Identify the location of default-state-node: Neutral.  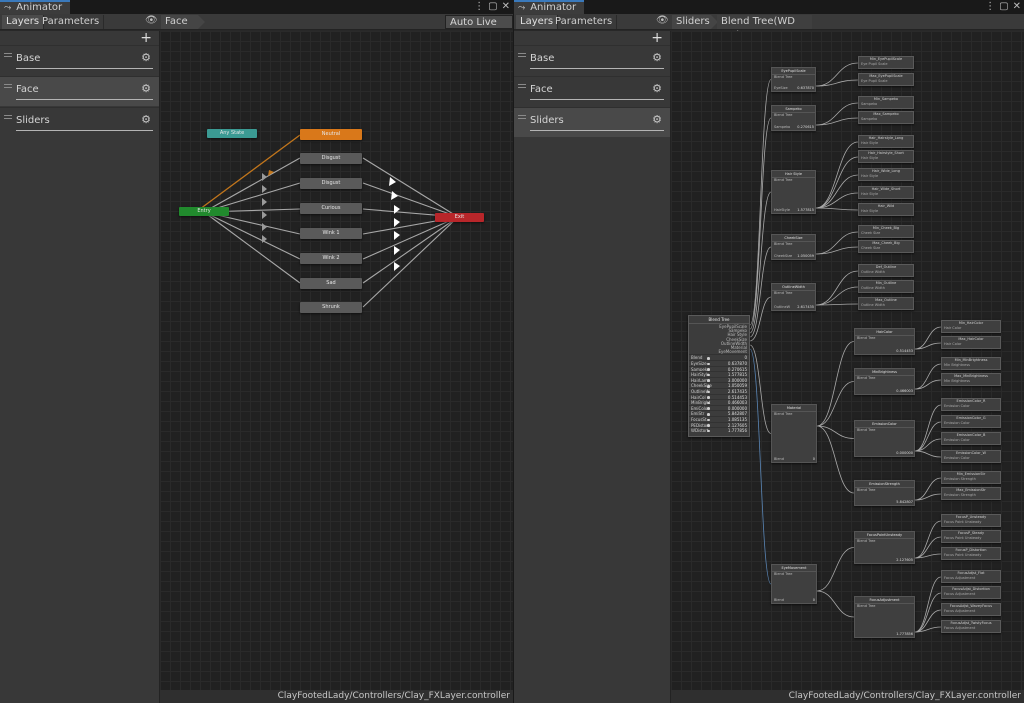
(331, 134).